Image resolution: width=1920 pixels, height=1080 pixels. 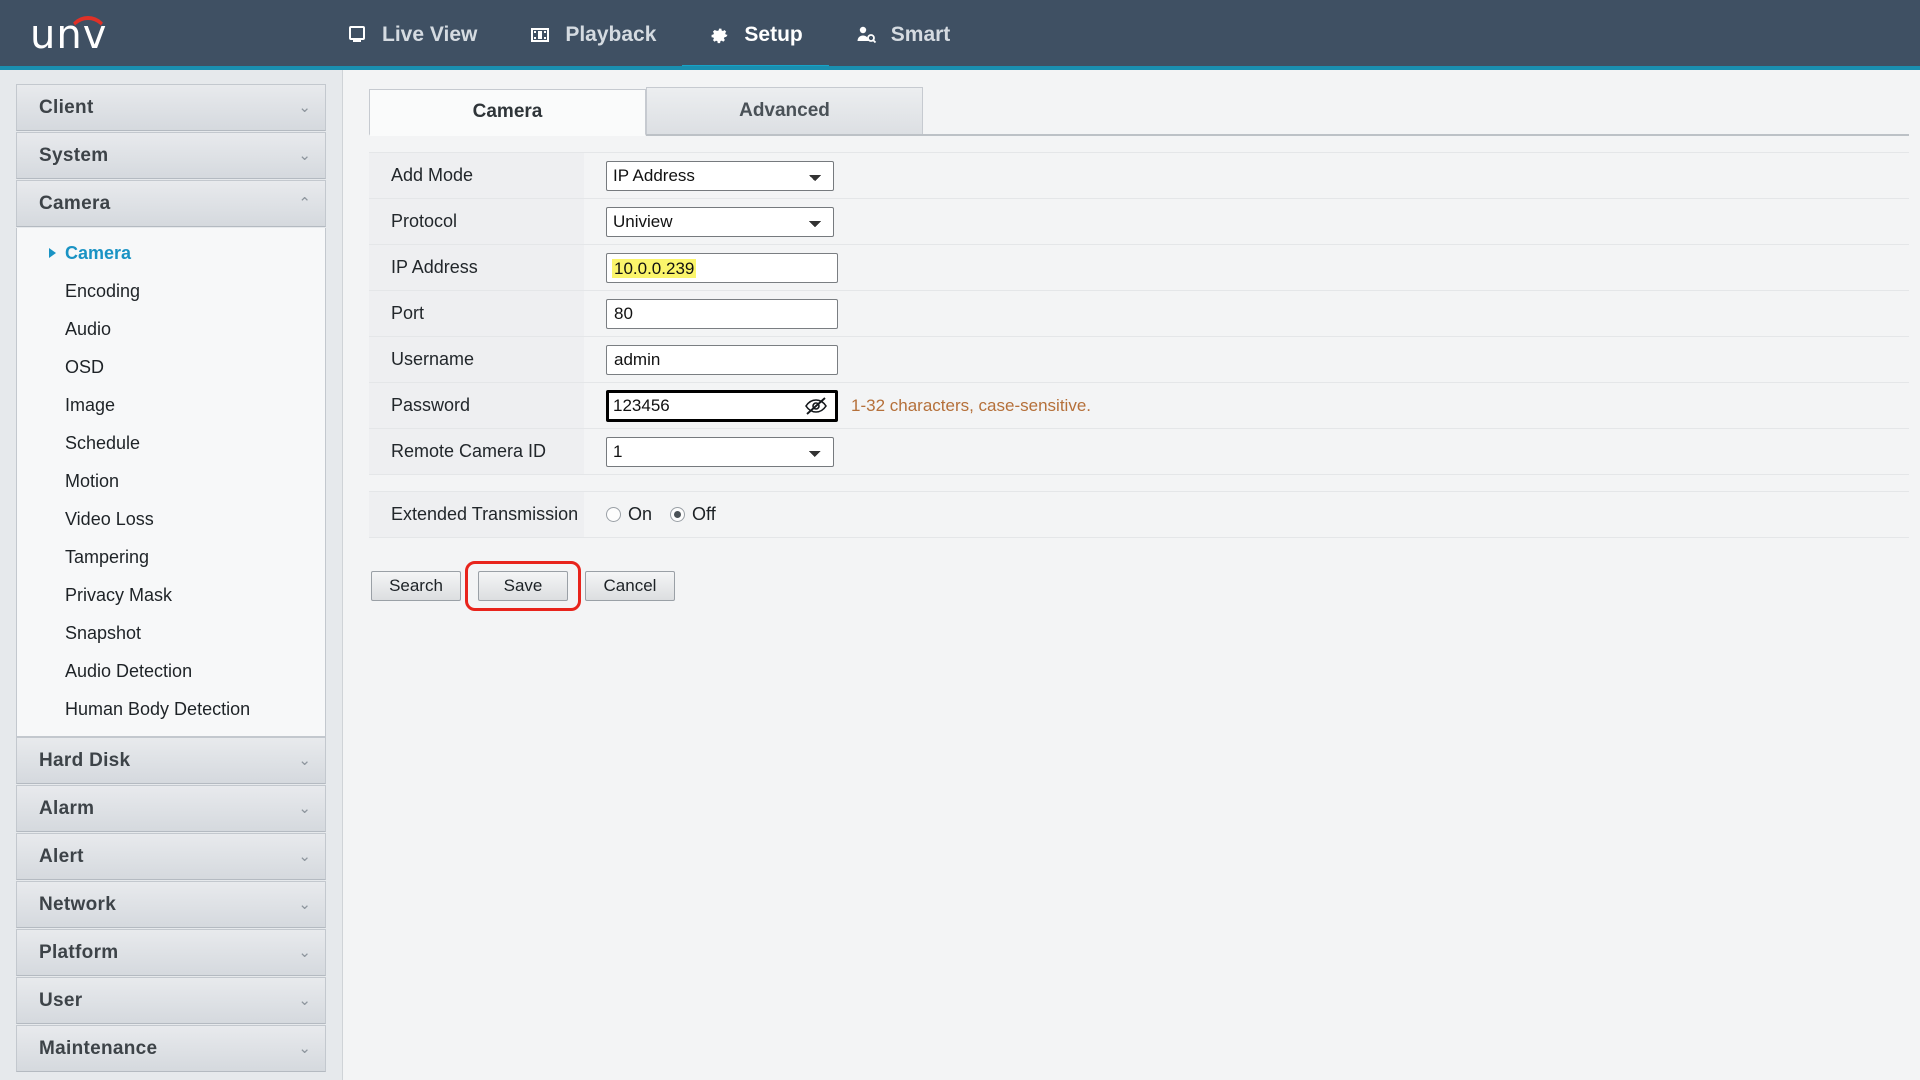 What do you see at coordinates (90, 404) in the screenshot?
I see `sidebar-item-label: Image` at bounding box center [90, 404].